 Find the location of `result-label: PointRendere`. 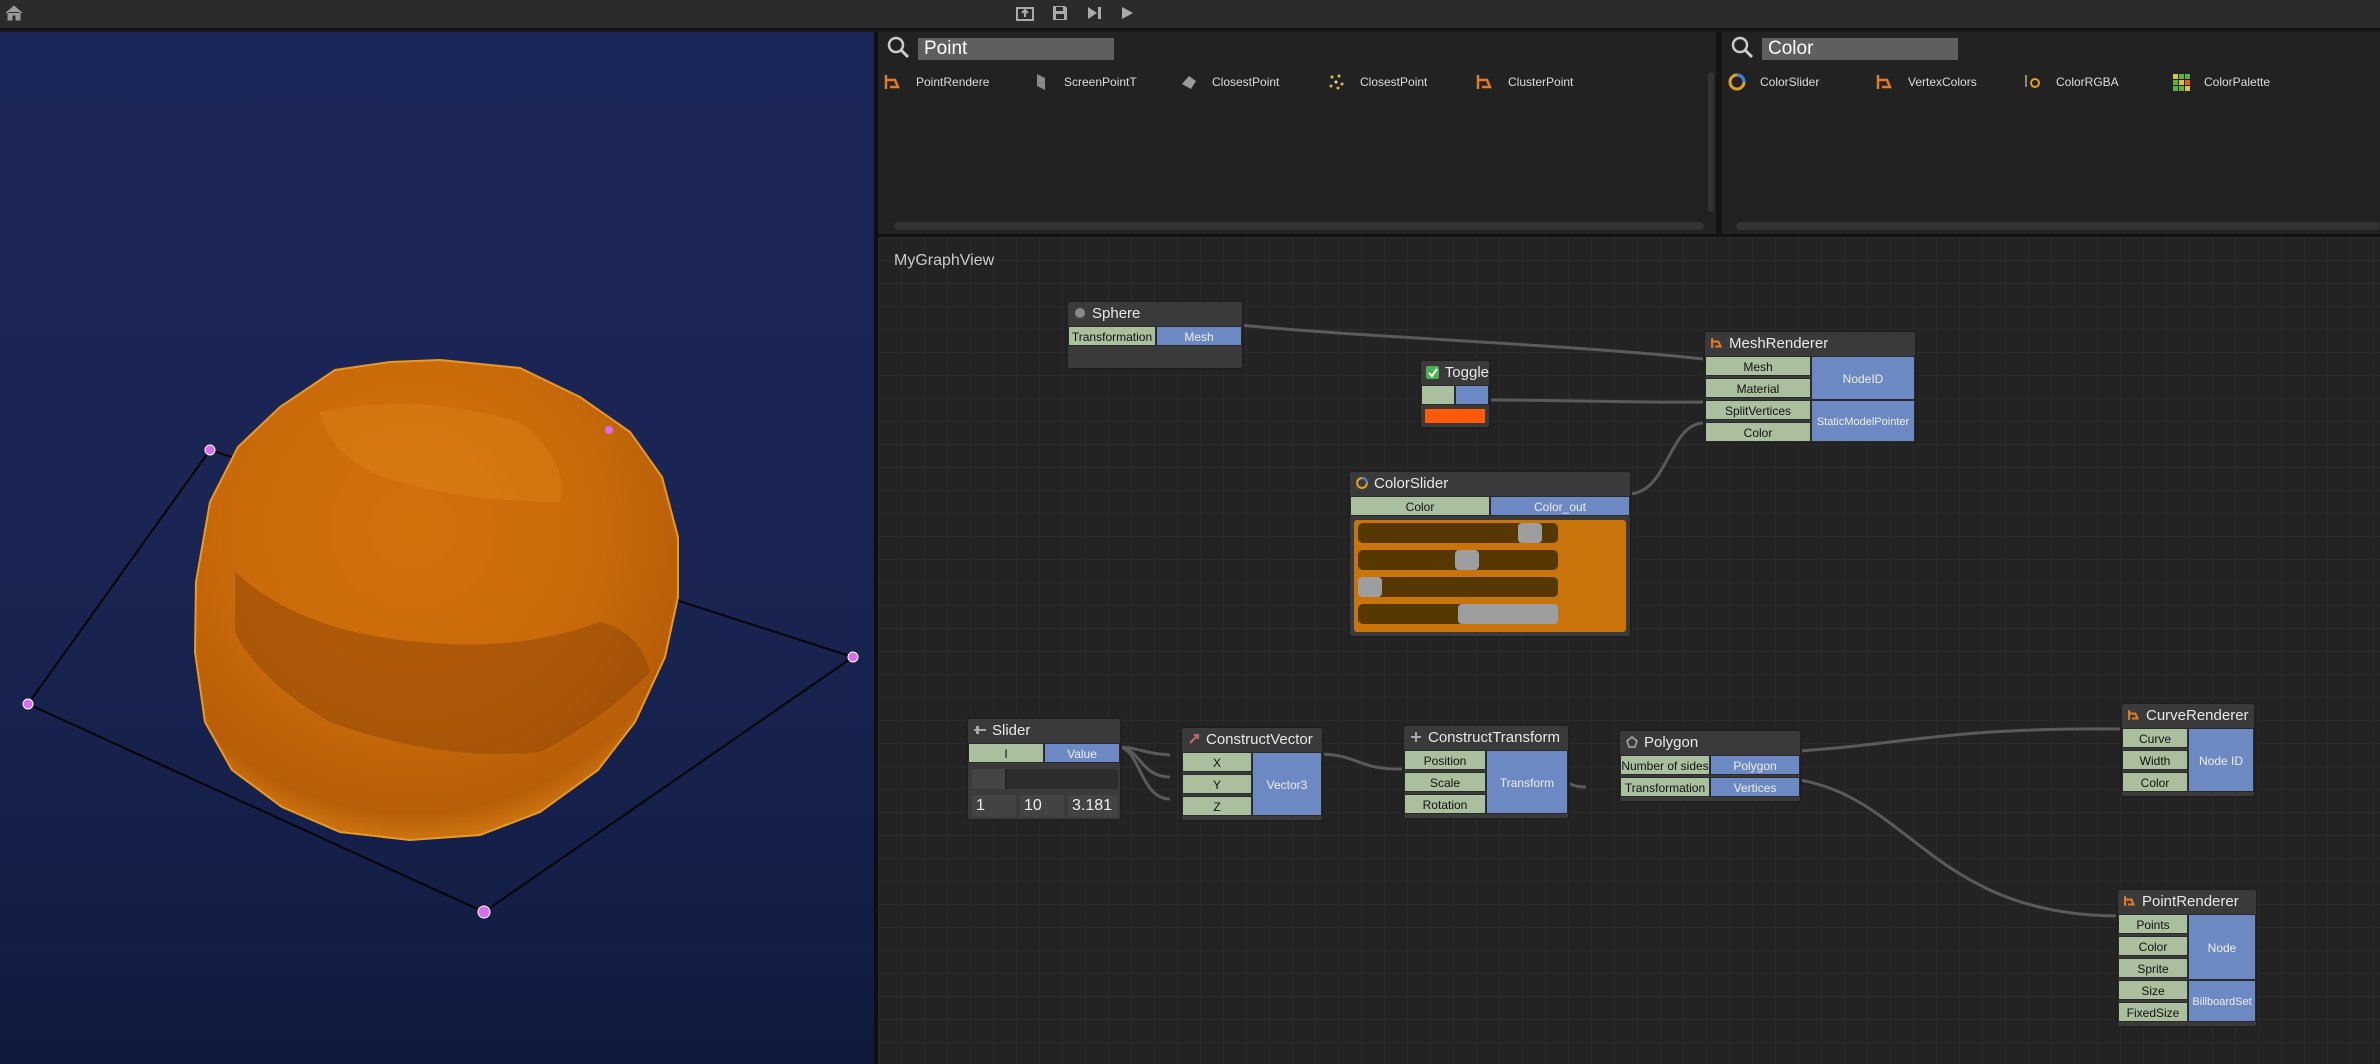

result-label: PointRendere is located at coordinates (953, 82).